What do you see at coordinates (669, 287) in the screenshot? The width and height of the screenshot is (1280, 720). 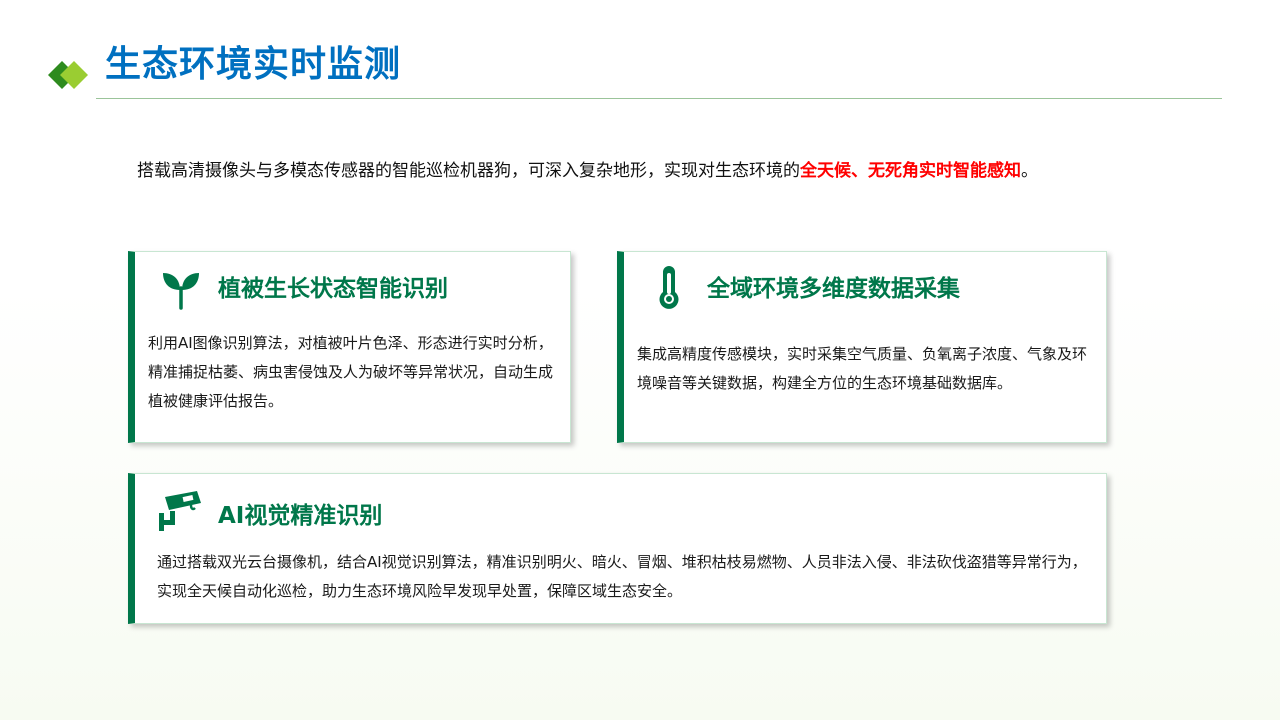 I see `thermometer-icon` at bounding box center [669, 287].